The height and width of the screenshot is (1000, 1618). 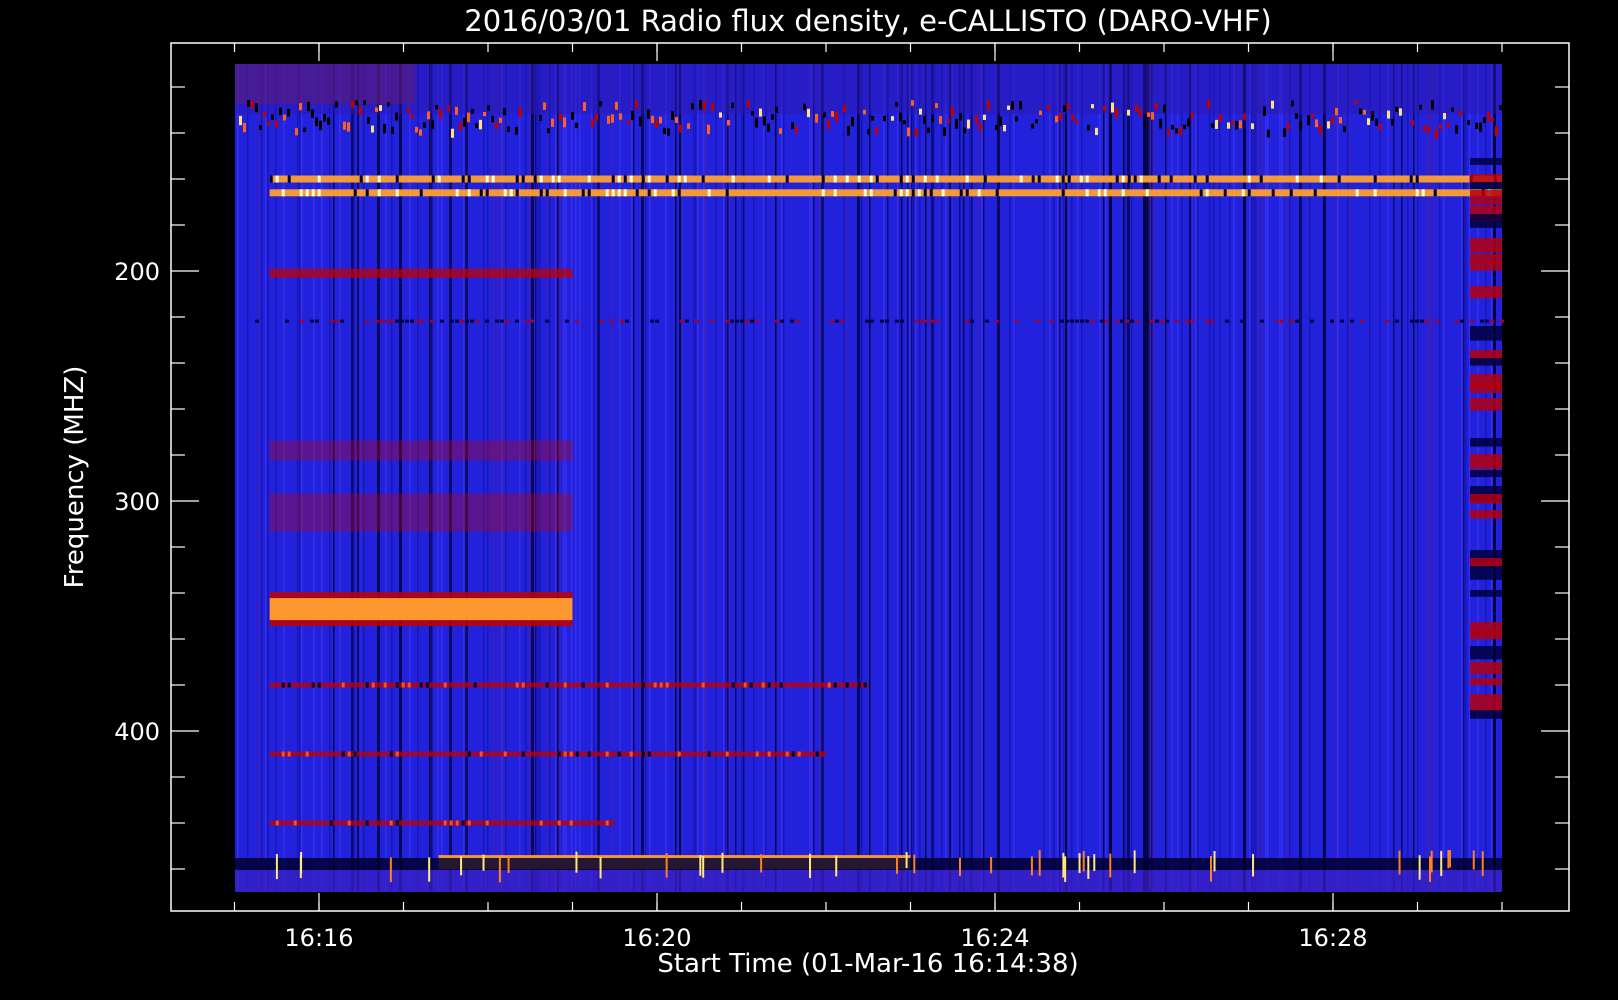 What do you see at coordinates (137, 732) in the screenshot?
I see `y-tick-label: 400` at bounding box center [137, 732].